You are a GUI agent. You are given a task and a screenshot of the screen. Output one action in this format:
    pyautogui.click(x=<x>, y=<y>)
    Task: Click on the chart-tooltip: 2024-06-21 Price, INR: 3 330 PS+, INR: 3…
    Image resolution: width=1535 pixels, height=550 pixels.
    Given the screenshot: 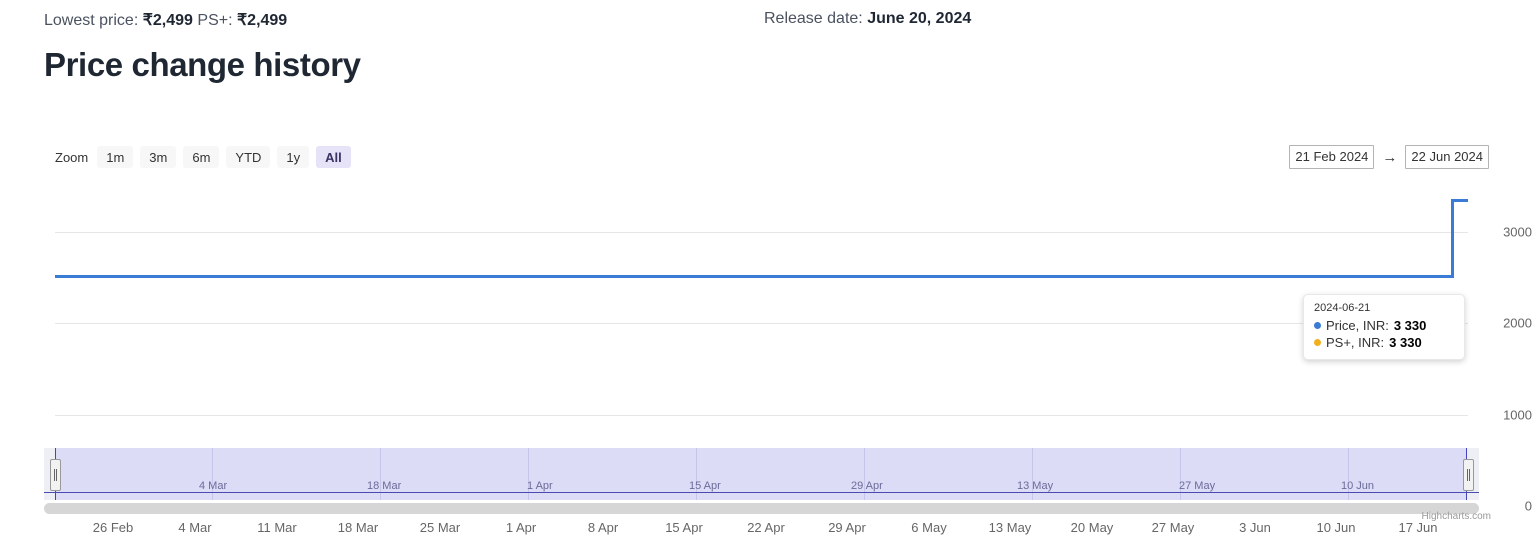 What is the action you would take?
    pyautogui.click(x=1384, y=327)
    